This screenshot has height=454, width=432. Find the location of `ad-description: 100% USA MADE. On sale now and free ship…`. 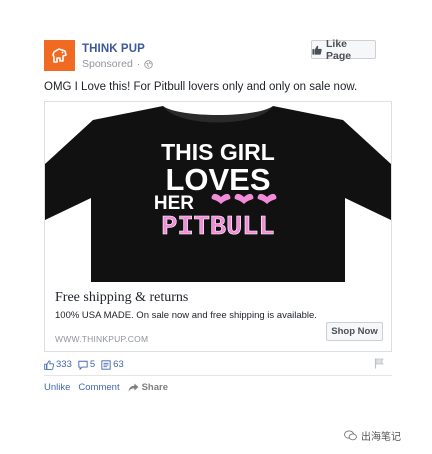

ad-description: 100% USA MADE. On sale now and free ship… is located at coordinates (186, 315).